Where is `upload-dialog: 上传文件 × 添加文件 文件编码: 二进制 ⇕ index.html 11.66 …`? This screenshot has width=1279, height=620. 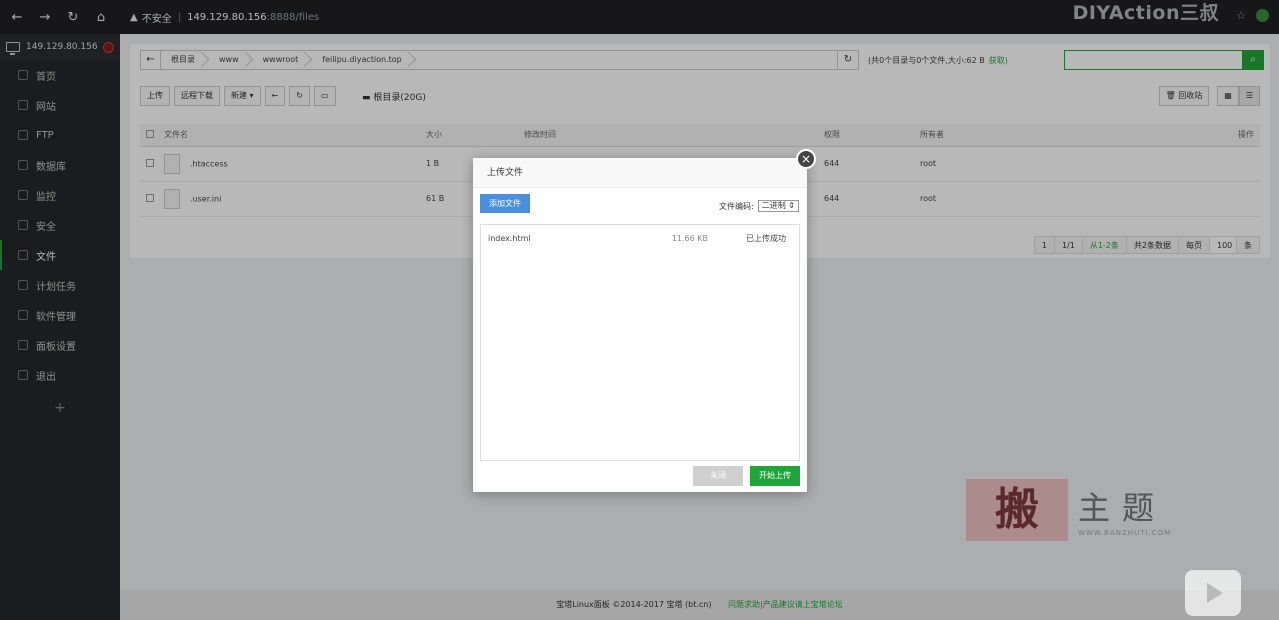 upload-dialog: 上传文件 × 添加文件 文件编码: 二进制 ⇕ index.html 11.66 … is located at coordinates (644, 320).